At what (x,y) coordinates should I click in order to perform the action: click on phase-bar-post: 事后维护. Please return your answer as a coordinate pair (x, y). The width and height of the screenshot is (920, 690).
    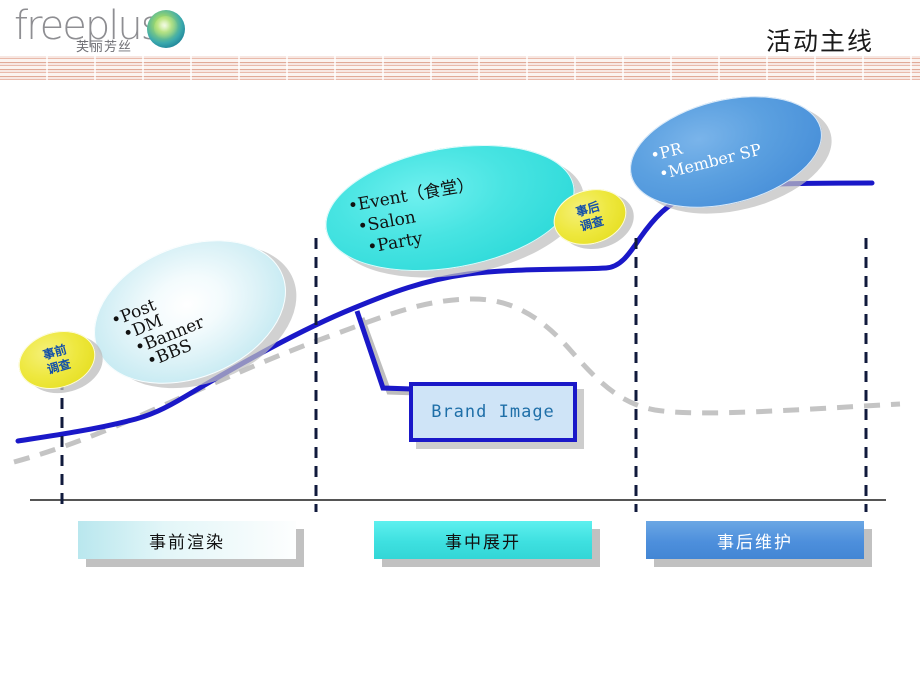
    Looking at the image, I should click on (759, 544).